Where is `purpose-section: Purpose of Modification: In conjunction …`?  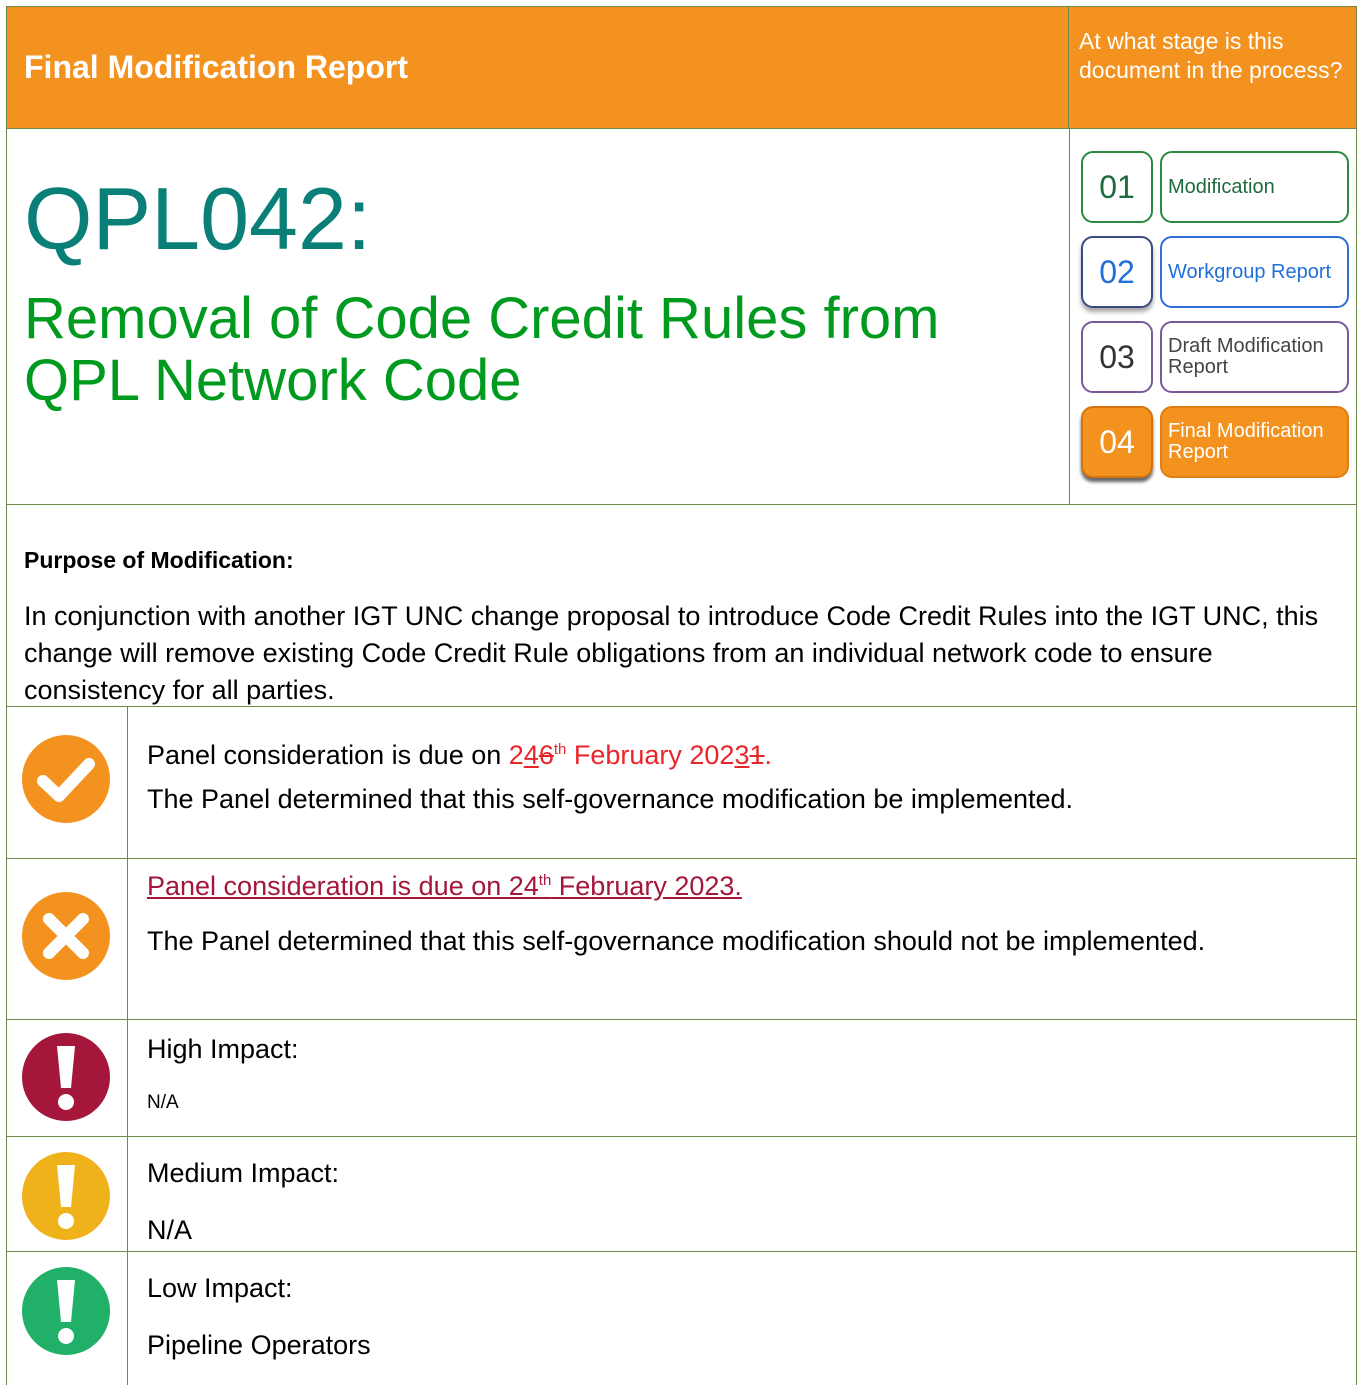
purpose-section: Purpose of Modification: In conjunction … is located at coordinates (681, 606).